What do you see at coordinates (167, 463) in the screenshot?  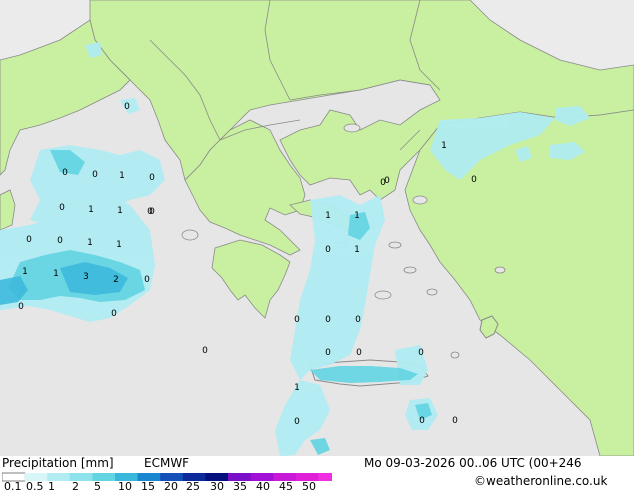 I see `model-name: ECMWF` at bounding box center [167, 463].